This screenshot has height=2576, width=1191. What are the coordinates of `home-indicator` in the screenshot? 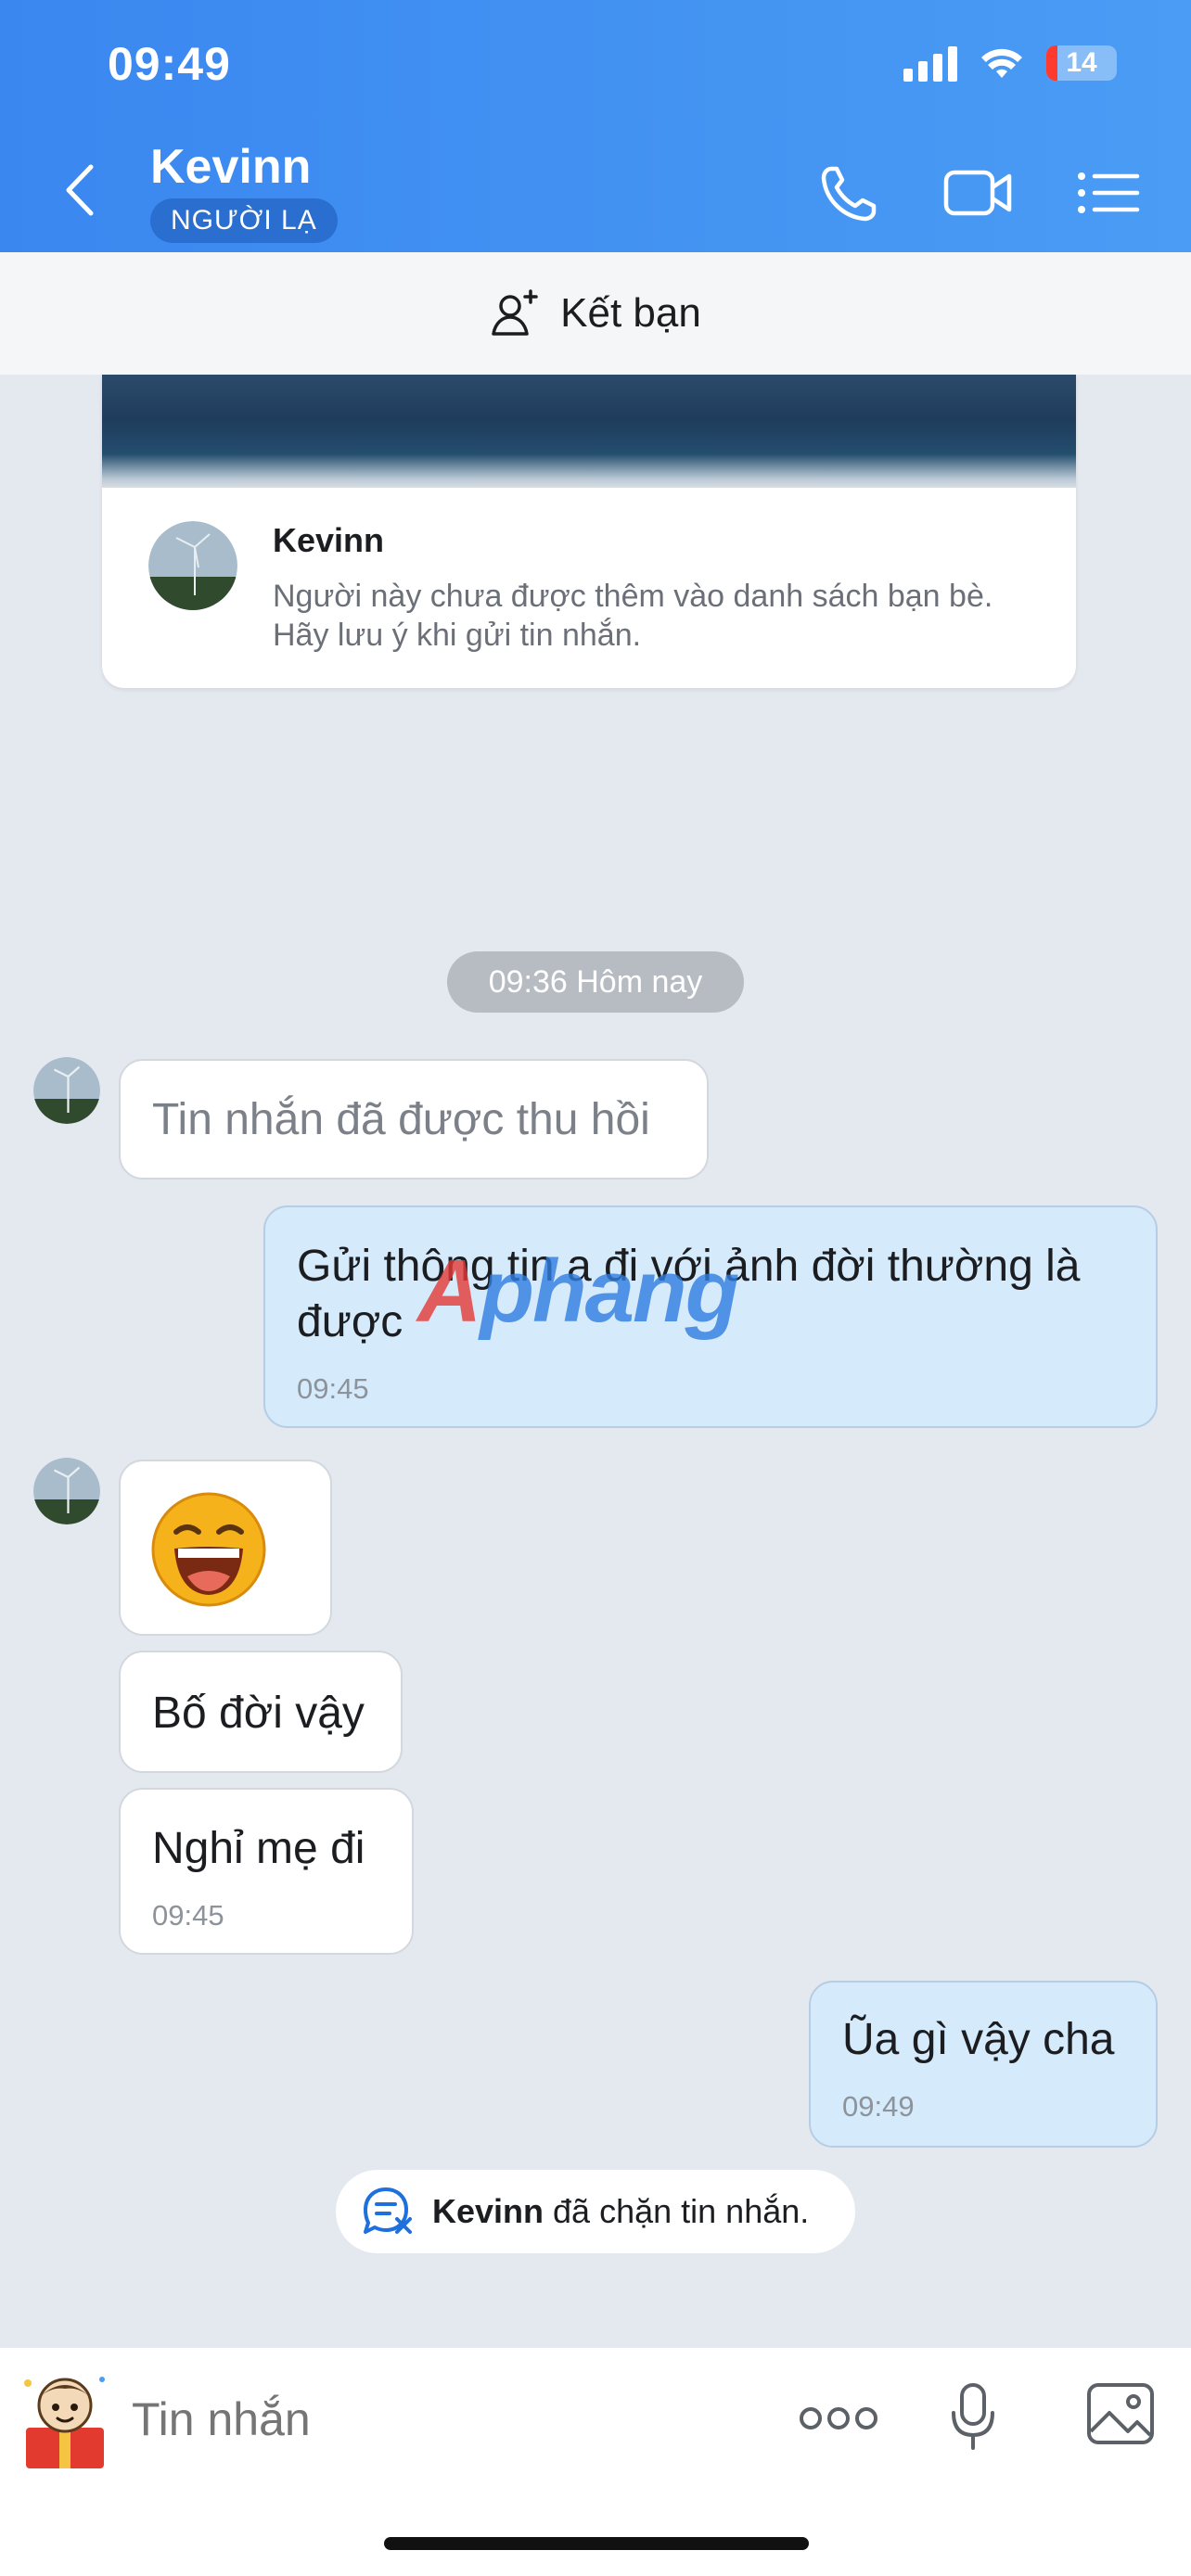 It's located at (597, 2543).